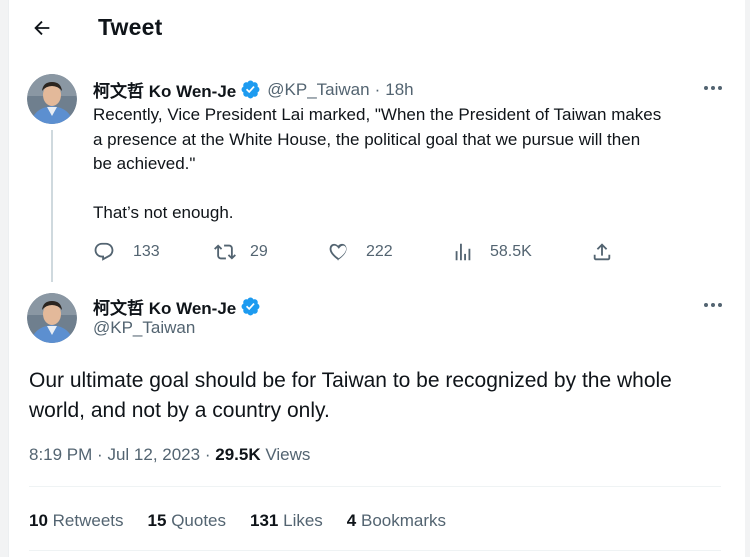 The image size is (750, 557). Describe the element at coordinates (144, 163) in the screenshot. I see `tweet-text-line: be achieved."` at that location.